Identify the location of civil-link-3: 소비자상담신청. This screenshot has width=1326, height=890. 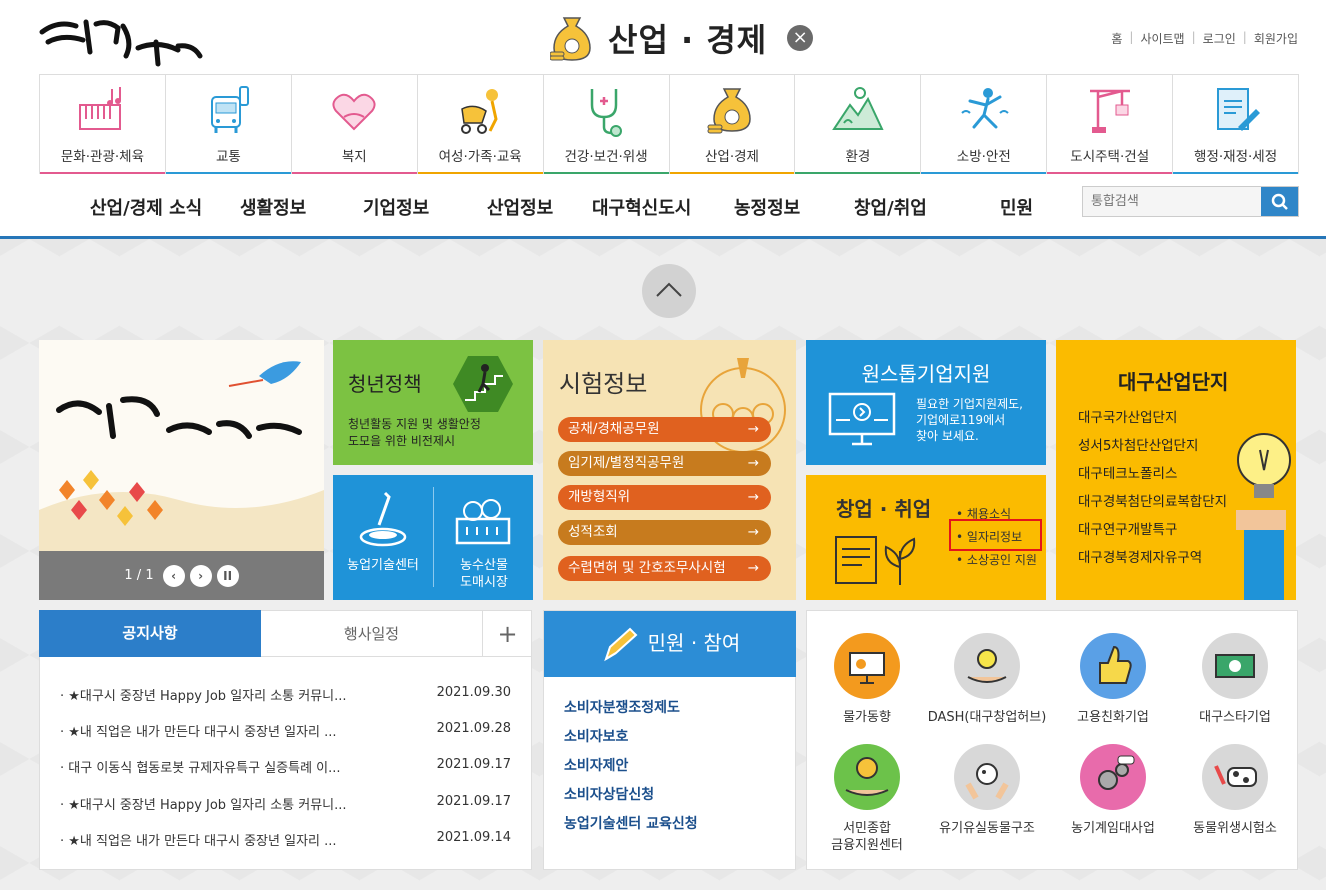
(609, 794).